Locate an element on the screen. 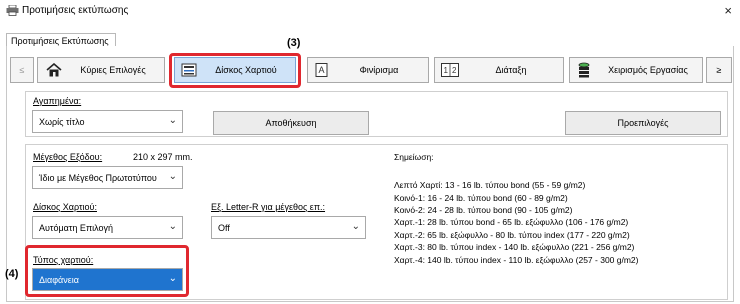 This screenshot has width=740, height=304. favorites-label: Αγαπημένα: is located at coordinates (57, 101).